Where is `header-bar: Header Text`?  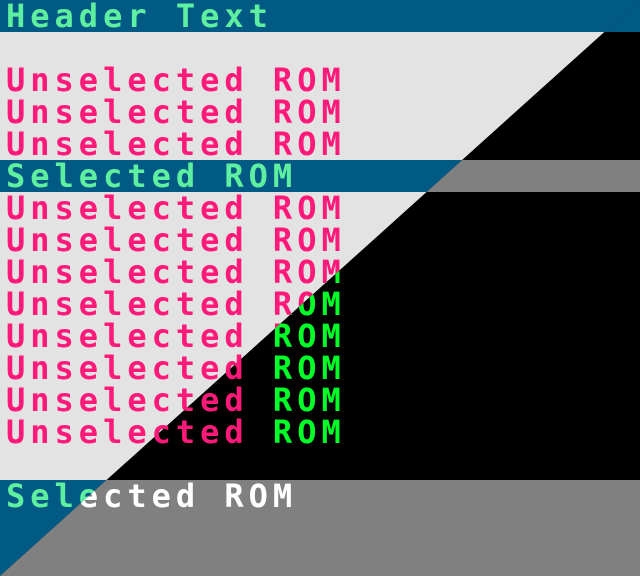
header-bar: Header Text is located at coordinates (320, 16).